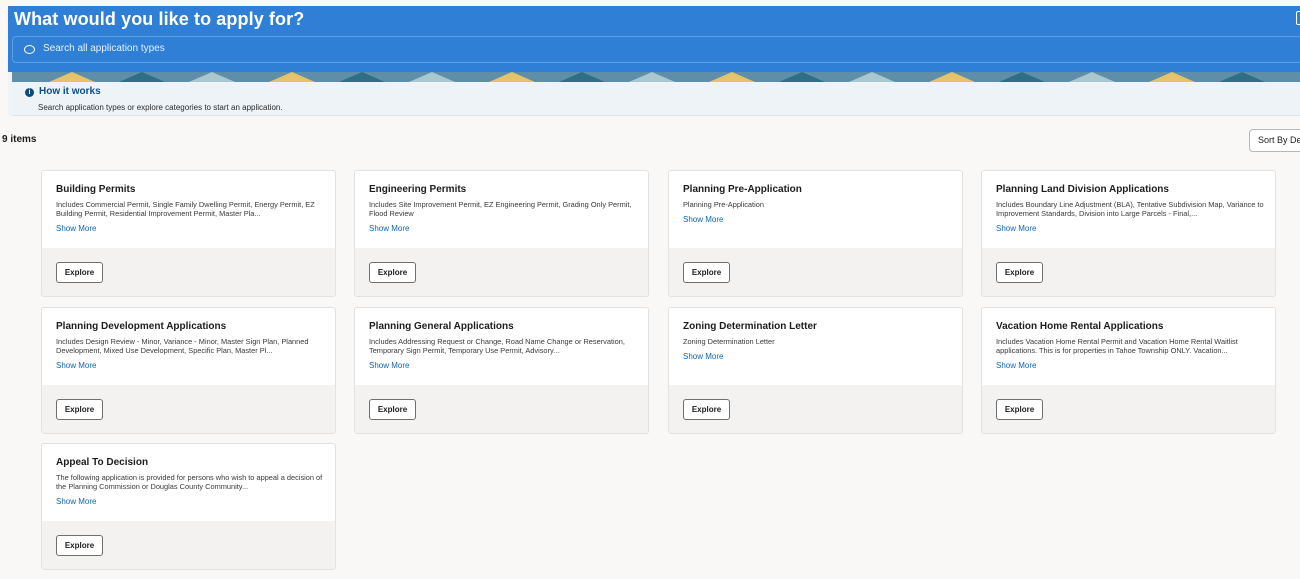 The height and width of the screenshot is (579, 1300). I want to click on card-description: Zoning Determination Letter, so click(729, 341).